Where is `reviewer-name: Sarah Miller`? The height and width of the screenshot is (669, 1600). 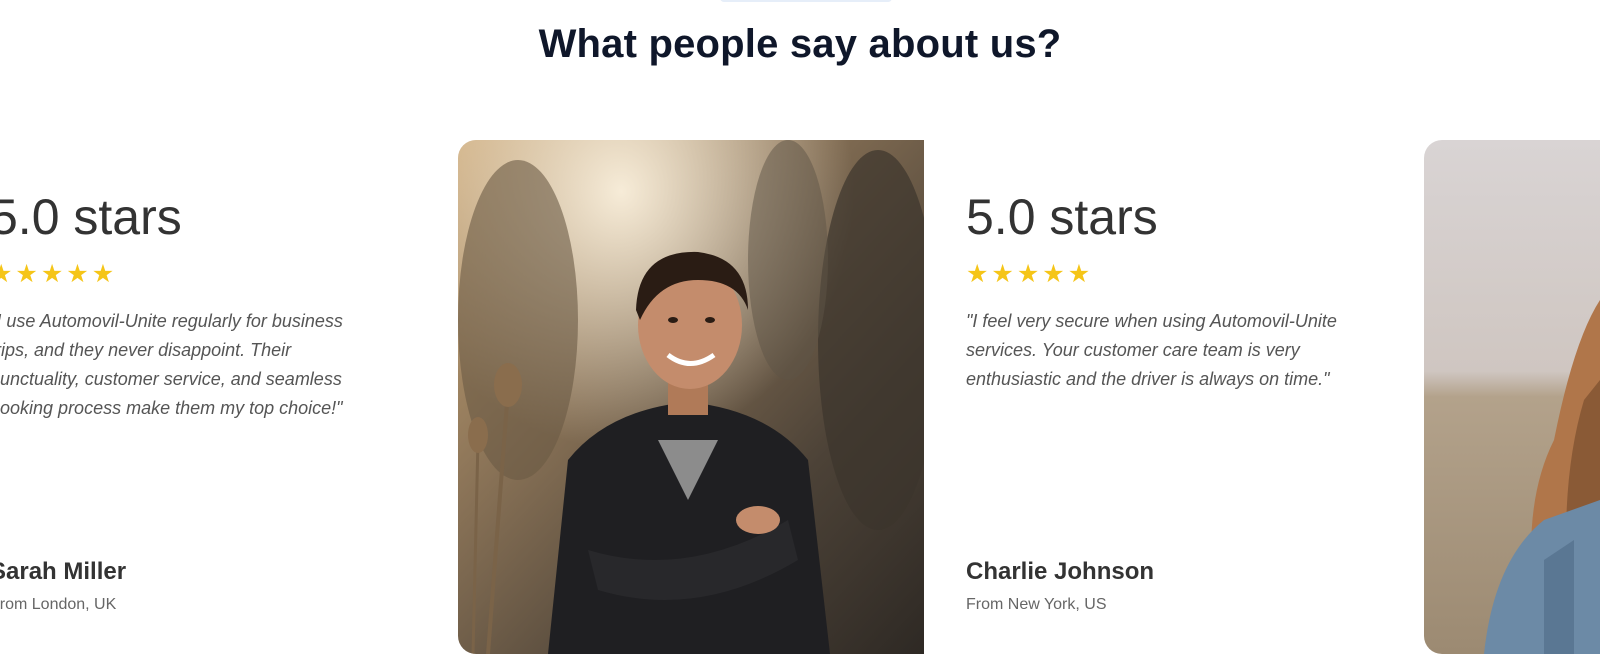
reviewer-name: Sarah Miller is located at coordinates (63, 571).